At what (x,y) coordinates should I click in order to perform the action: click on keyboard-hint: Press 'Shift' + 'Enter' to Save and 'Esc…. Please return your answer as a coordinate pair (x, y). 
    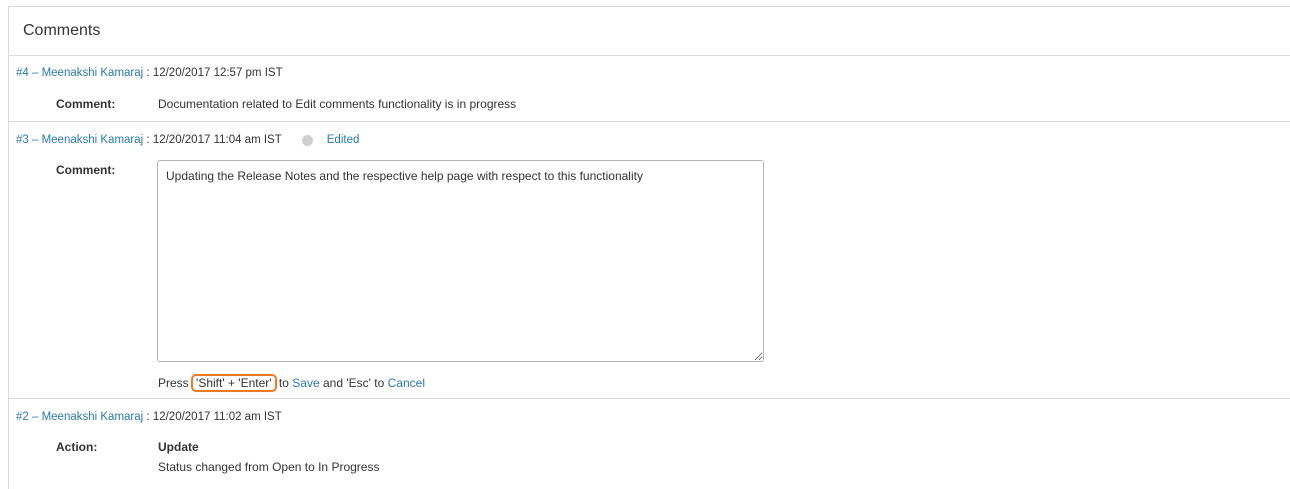
    Looking at the image, I should click on (291, 383).